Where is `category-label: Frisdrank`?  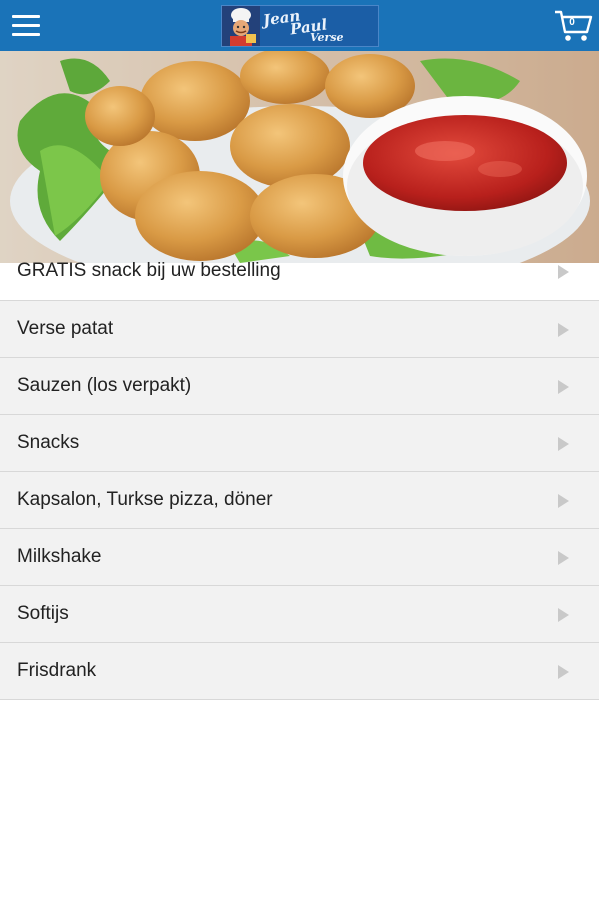 category-label: Frisdrank is located at coordinates (57, 670).